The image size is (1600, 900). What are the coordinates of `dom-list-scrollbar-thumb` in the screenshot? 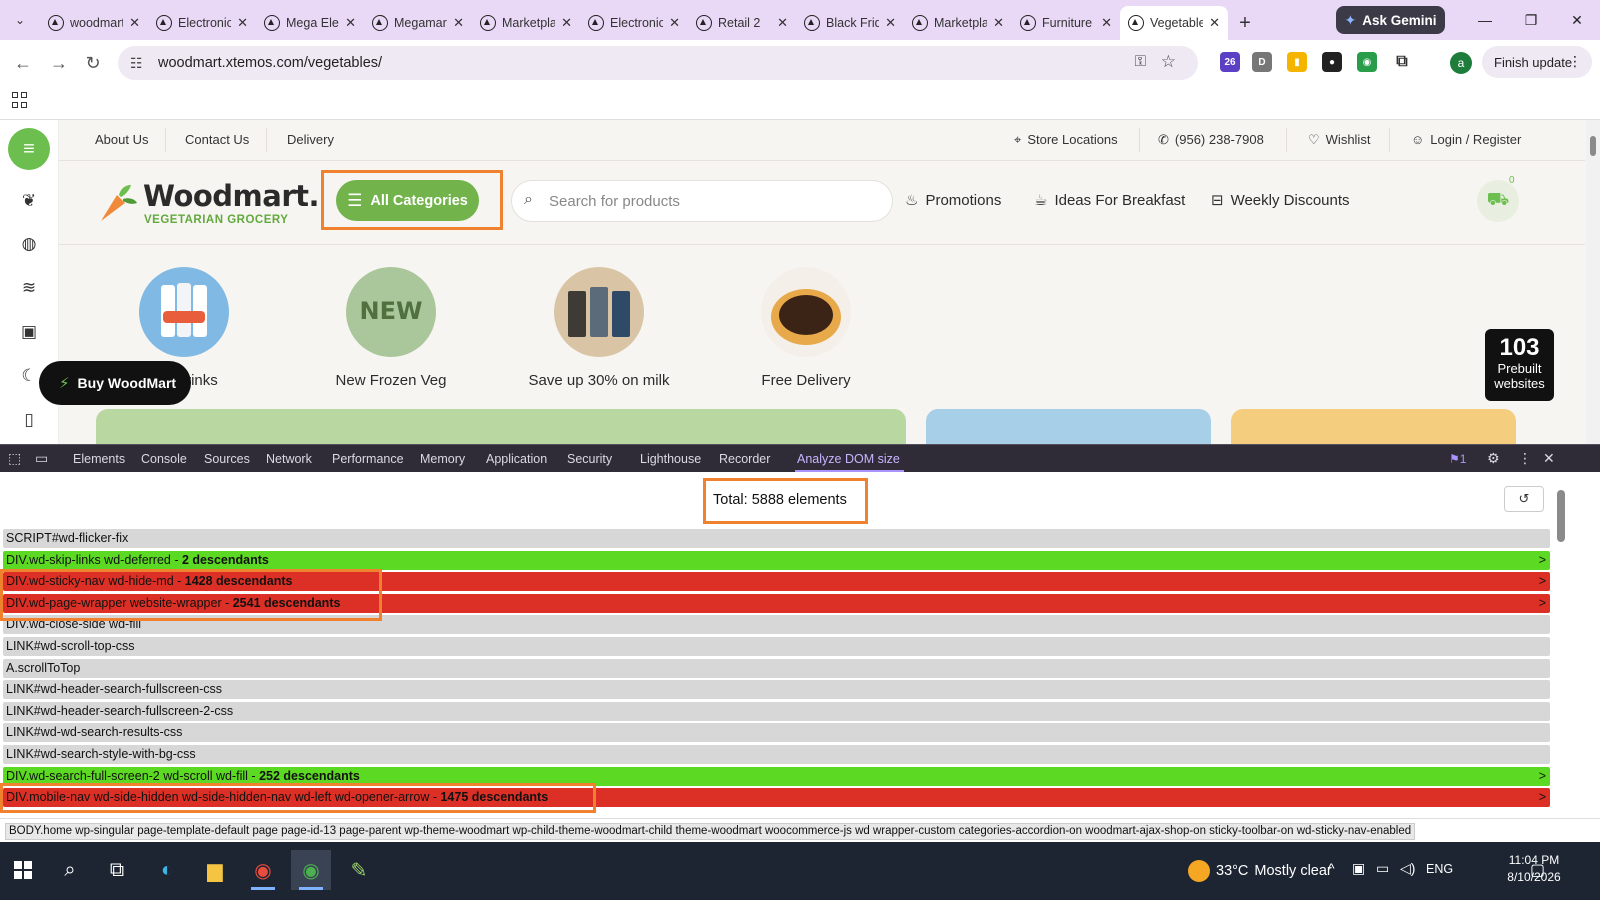 It's located at (1561, 516).